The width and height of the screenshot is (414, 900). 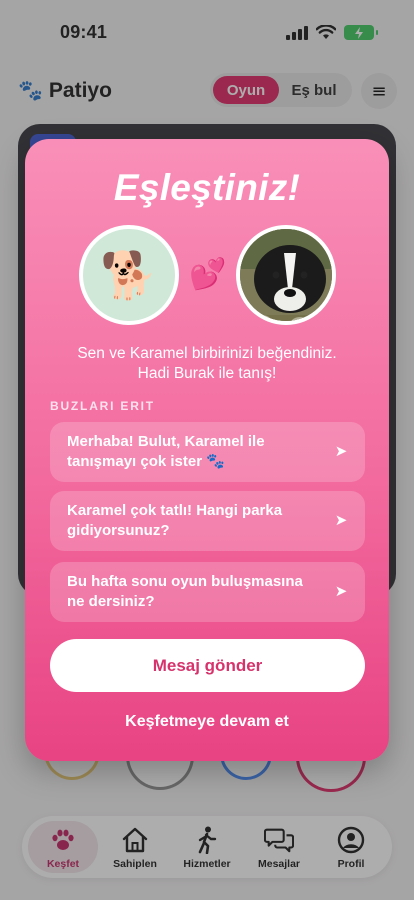 What do you see at coordinates (207, 353) in the screenshot?
I see `match-message-line-1: Sen ve Karamel birbirinizi beğendiniz.` at bounding box center [207, 353].